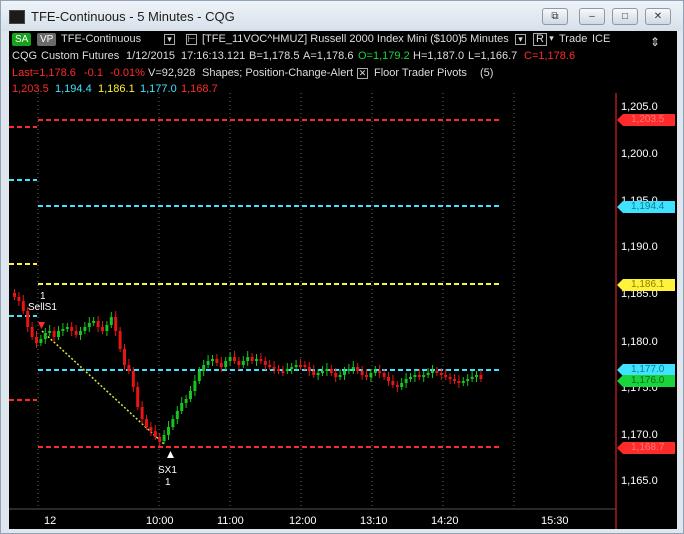 The image size is (684, 534). I want to click on title-bar: TFE-Continuous - 5 Minutes - CQG ⧉ – □ ✕, so click(342, 16).